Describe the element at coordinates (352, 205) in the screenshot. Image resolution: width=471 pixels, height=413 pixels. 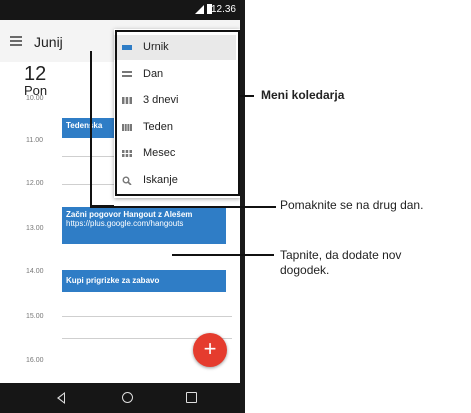
I see `callout-swipe-label: Pomaknite se na drug dan.` at that location.